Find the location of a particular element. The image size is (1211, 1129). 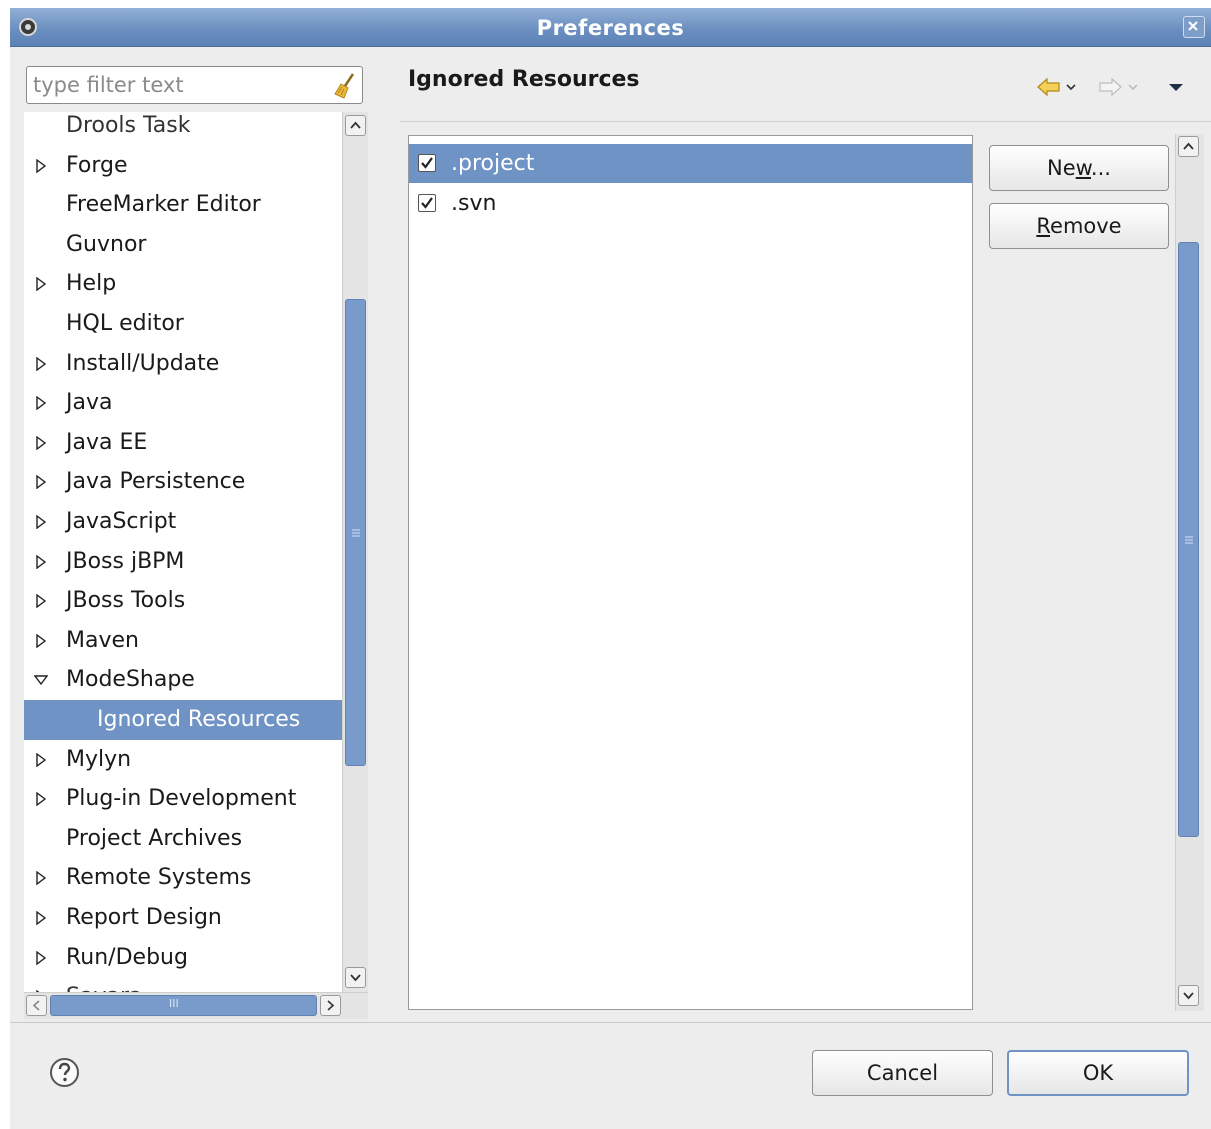

list-item-label: .project is located at coordinates (493, 163).